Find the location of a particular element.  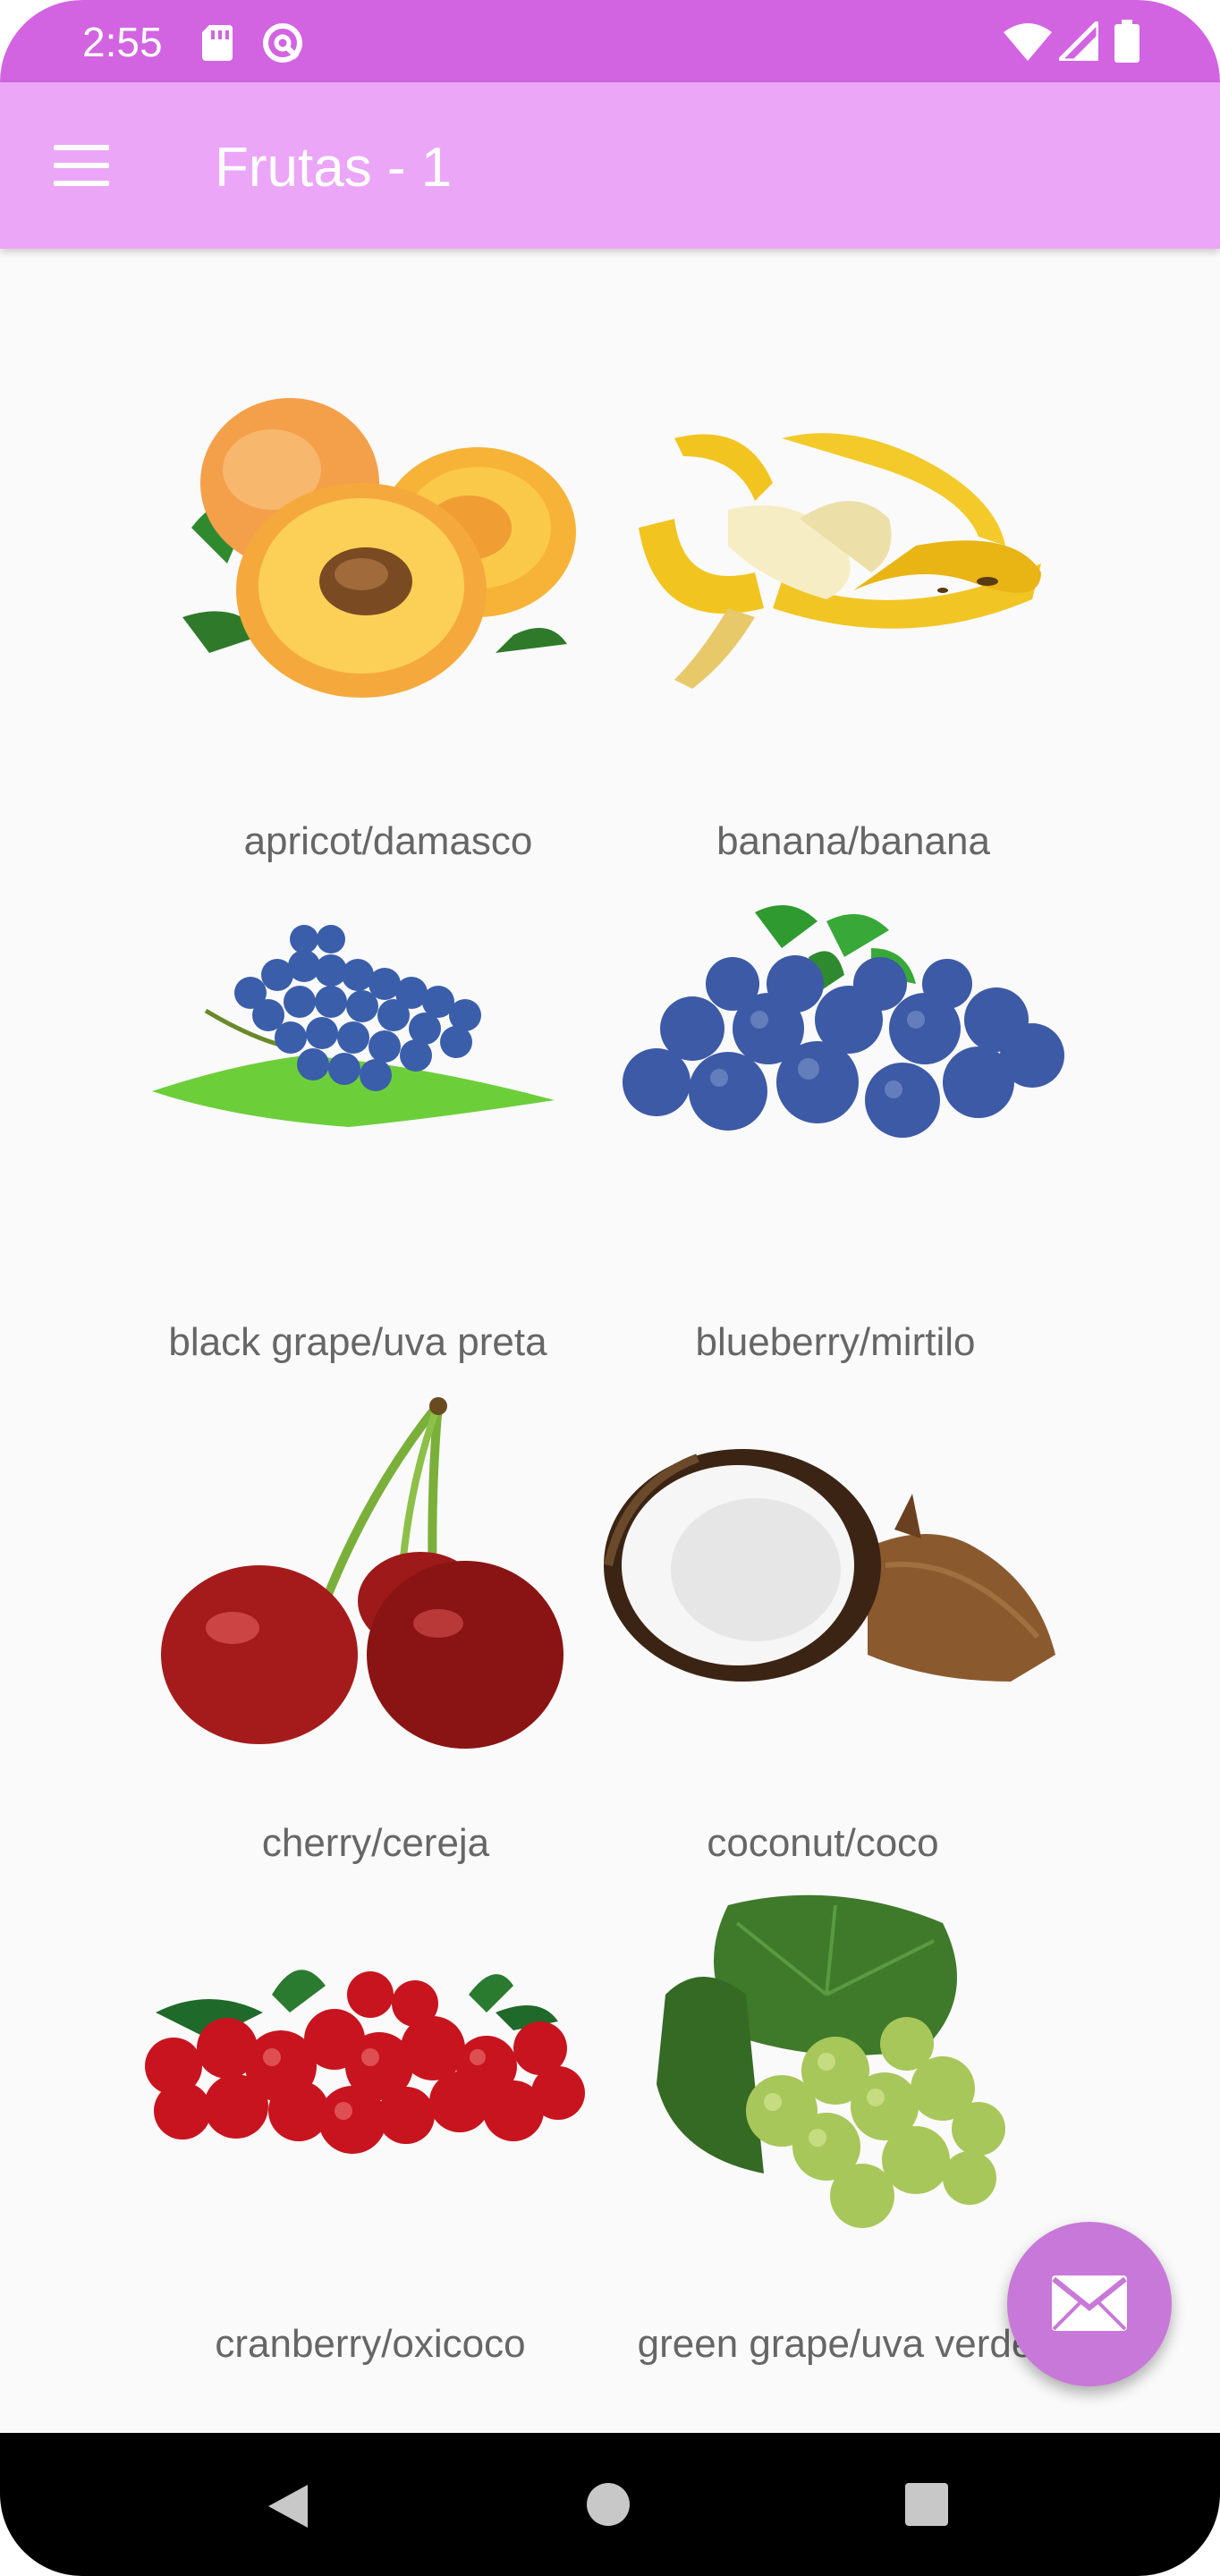

home-icon is located at coordinates (608, 2504).